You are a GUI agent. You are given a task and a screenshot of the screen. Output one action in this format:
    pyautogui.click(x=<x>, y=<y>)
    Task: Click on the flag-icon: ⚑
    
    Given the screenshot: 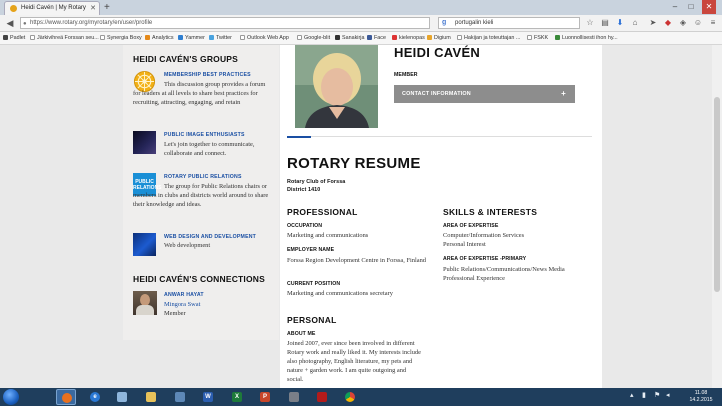 What is the action you would take?
    pyautogui.click(x=657, y=395)
    